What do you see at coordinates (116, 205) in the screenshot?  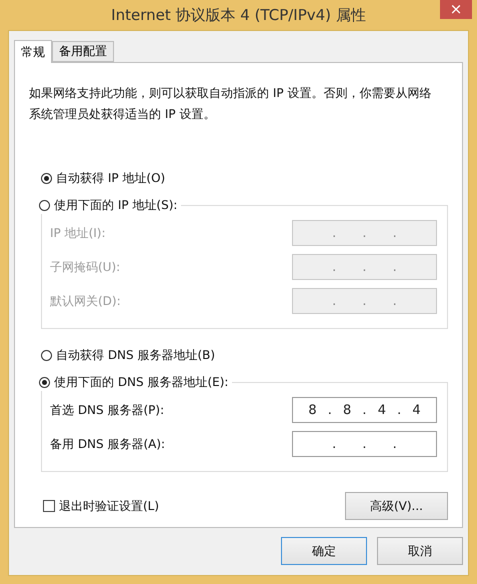 I see `radio-label: 使用下面的 IP 地址(S):` at bounding box center [116, 205].